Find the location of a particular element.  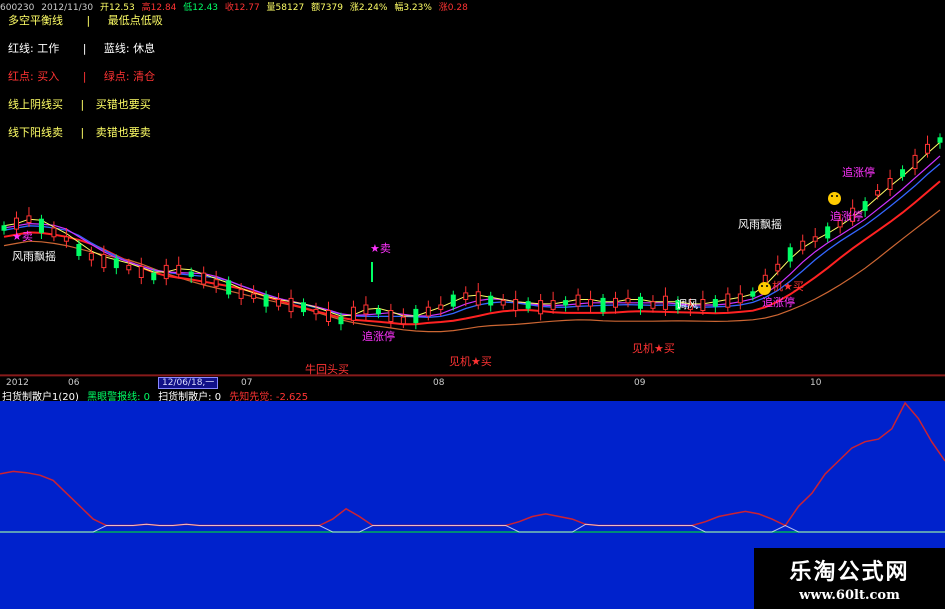

legend-buy-yin: 线上阴线买 is located at coordinates (35, 104).